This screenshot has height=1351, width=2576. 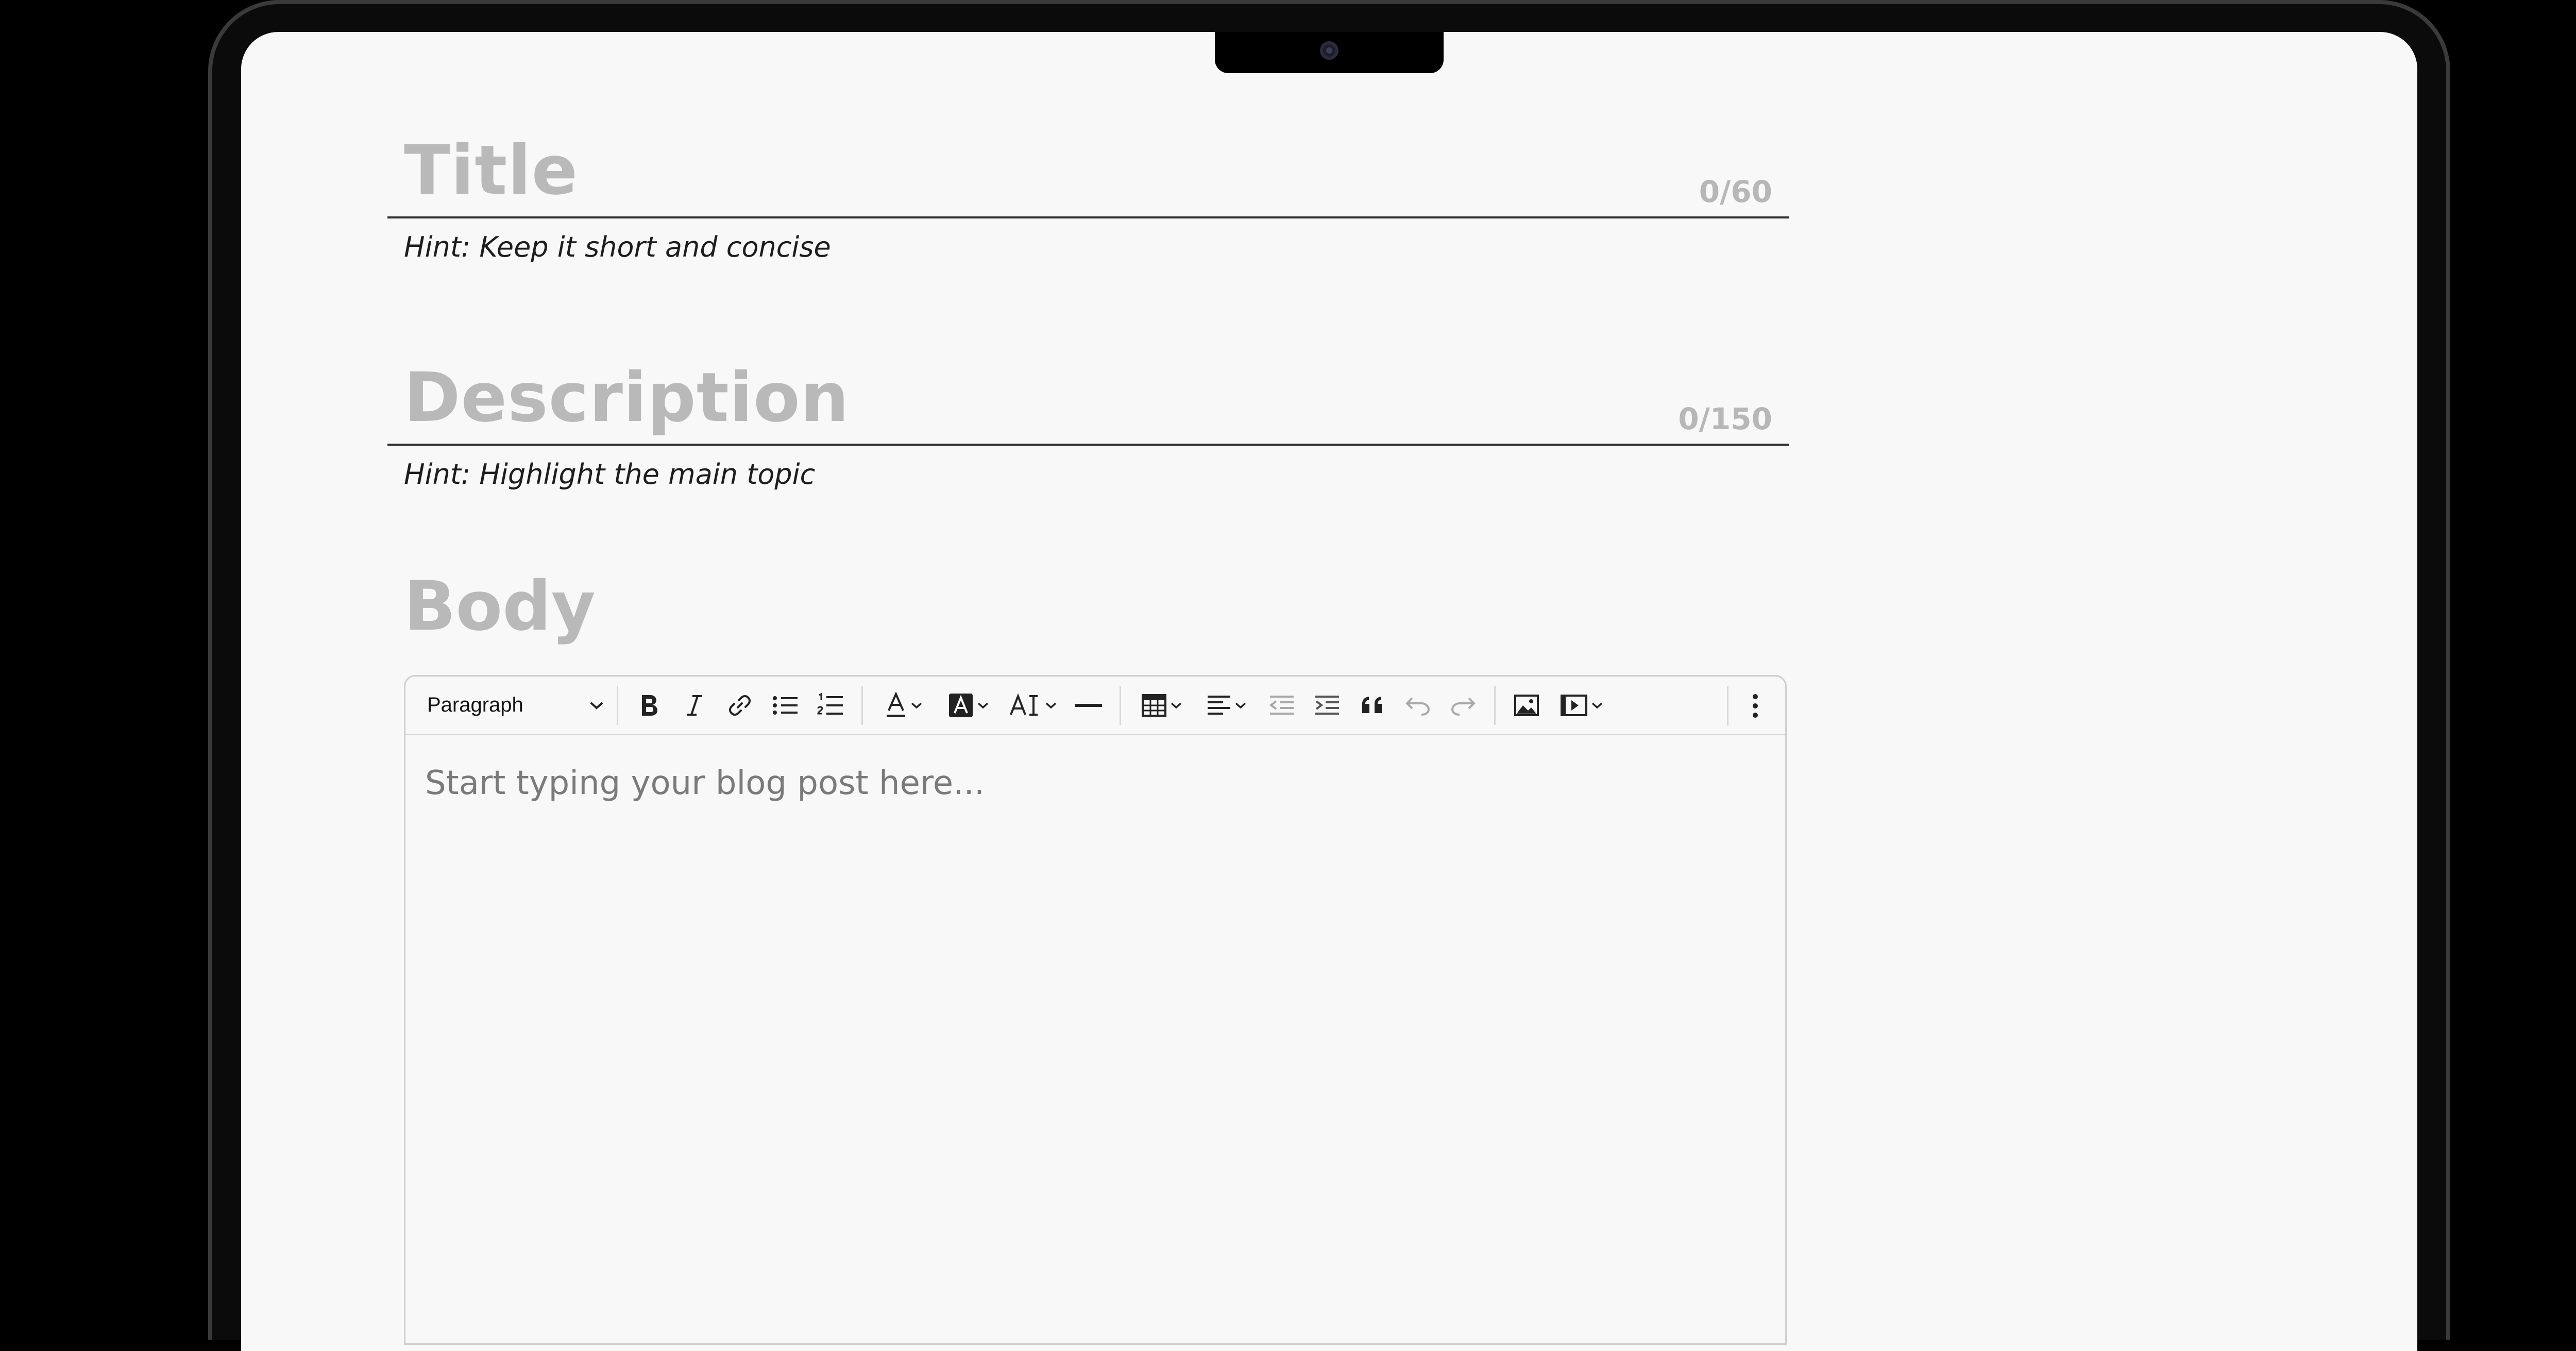 I want to click on horizontal-line-button, so click(x=1088, y=705).